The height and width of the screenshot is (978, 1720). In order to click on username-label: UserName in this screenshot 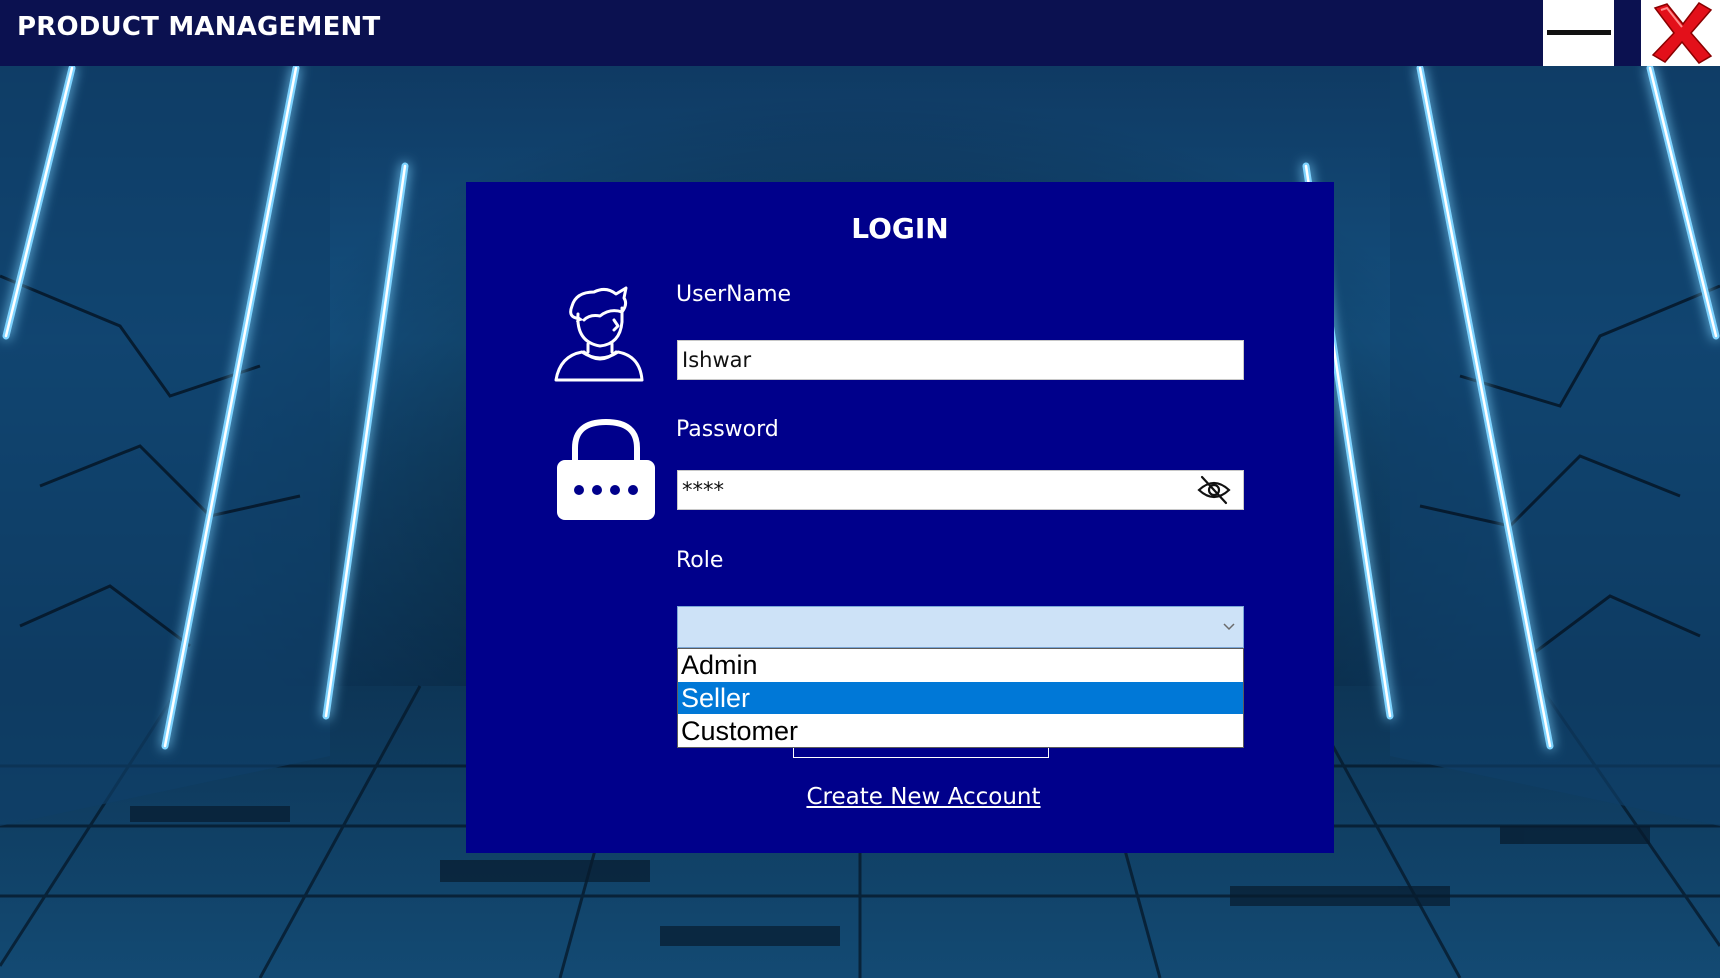, I will do `click(734, 294)`.